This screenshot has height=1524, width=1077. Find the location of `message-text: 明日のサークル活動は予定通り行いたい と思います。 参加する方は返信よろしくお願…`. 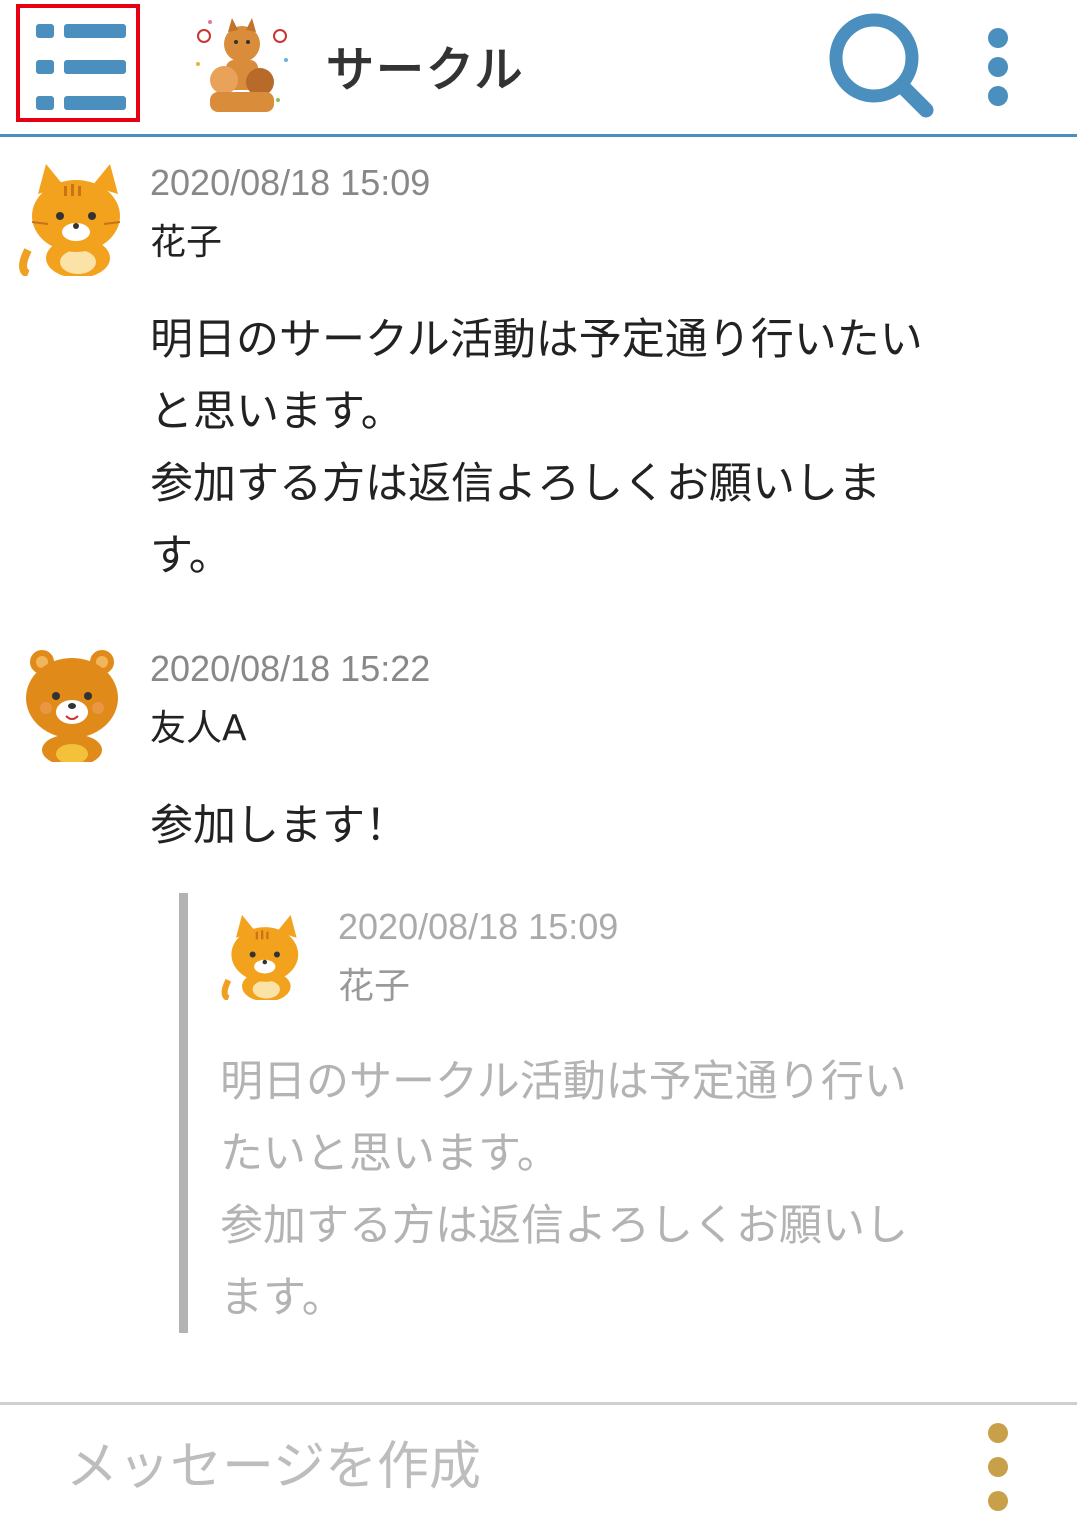

message-text: 明日のサークル活動は予定通り行いたい と思います。 参加する方は返信よろしくお願… is located at coordinates (536, 448).